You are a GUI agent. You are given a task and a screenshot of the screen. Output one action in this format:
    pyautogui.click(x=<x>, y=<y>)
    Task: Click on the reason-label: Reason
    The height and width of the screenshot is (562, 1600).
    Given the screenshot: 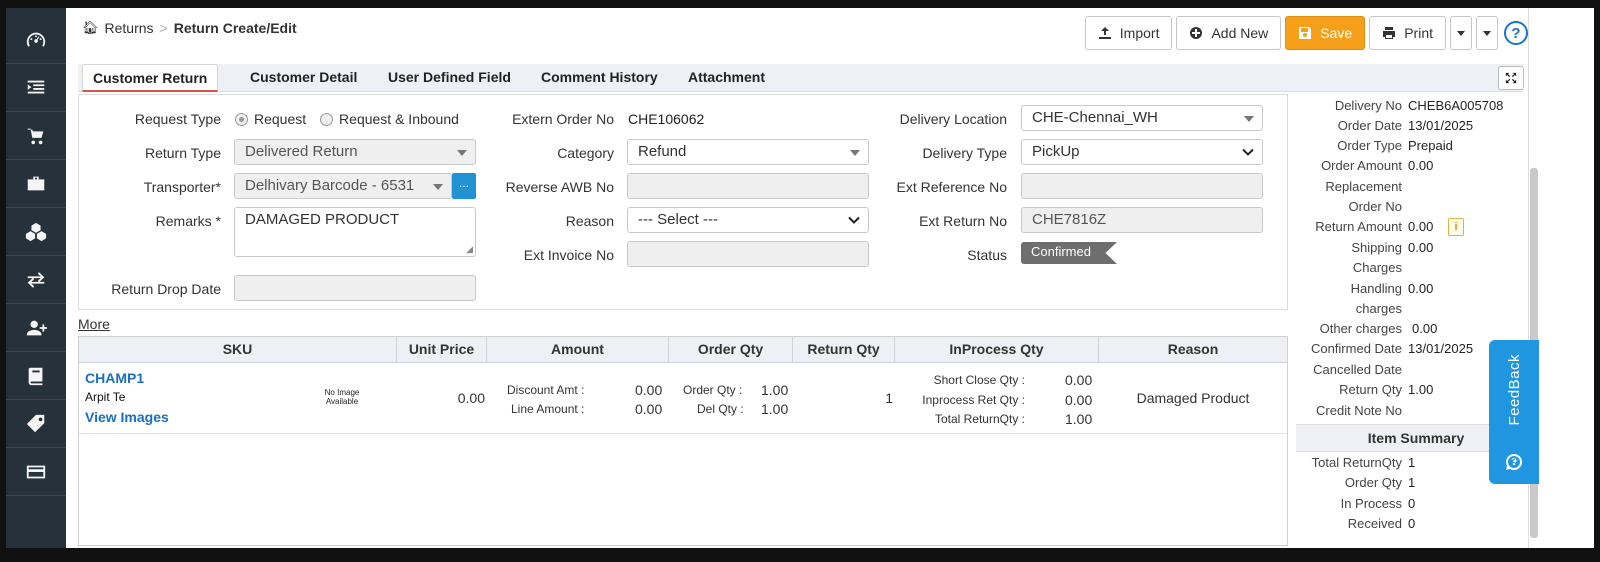 What is the action you would take?
    pyautogui.click(x=589, y=221)
    